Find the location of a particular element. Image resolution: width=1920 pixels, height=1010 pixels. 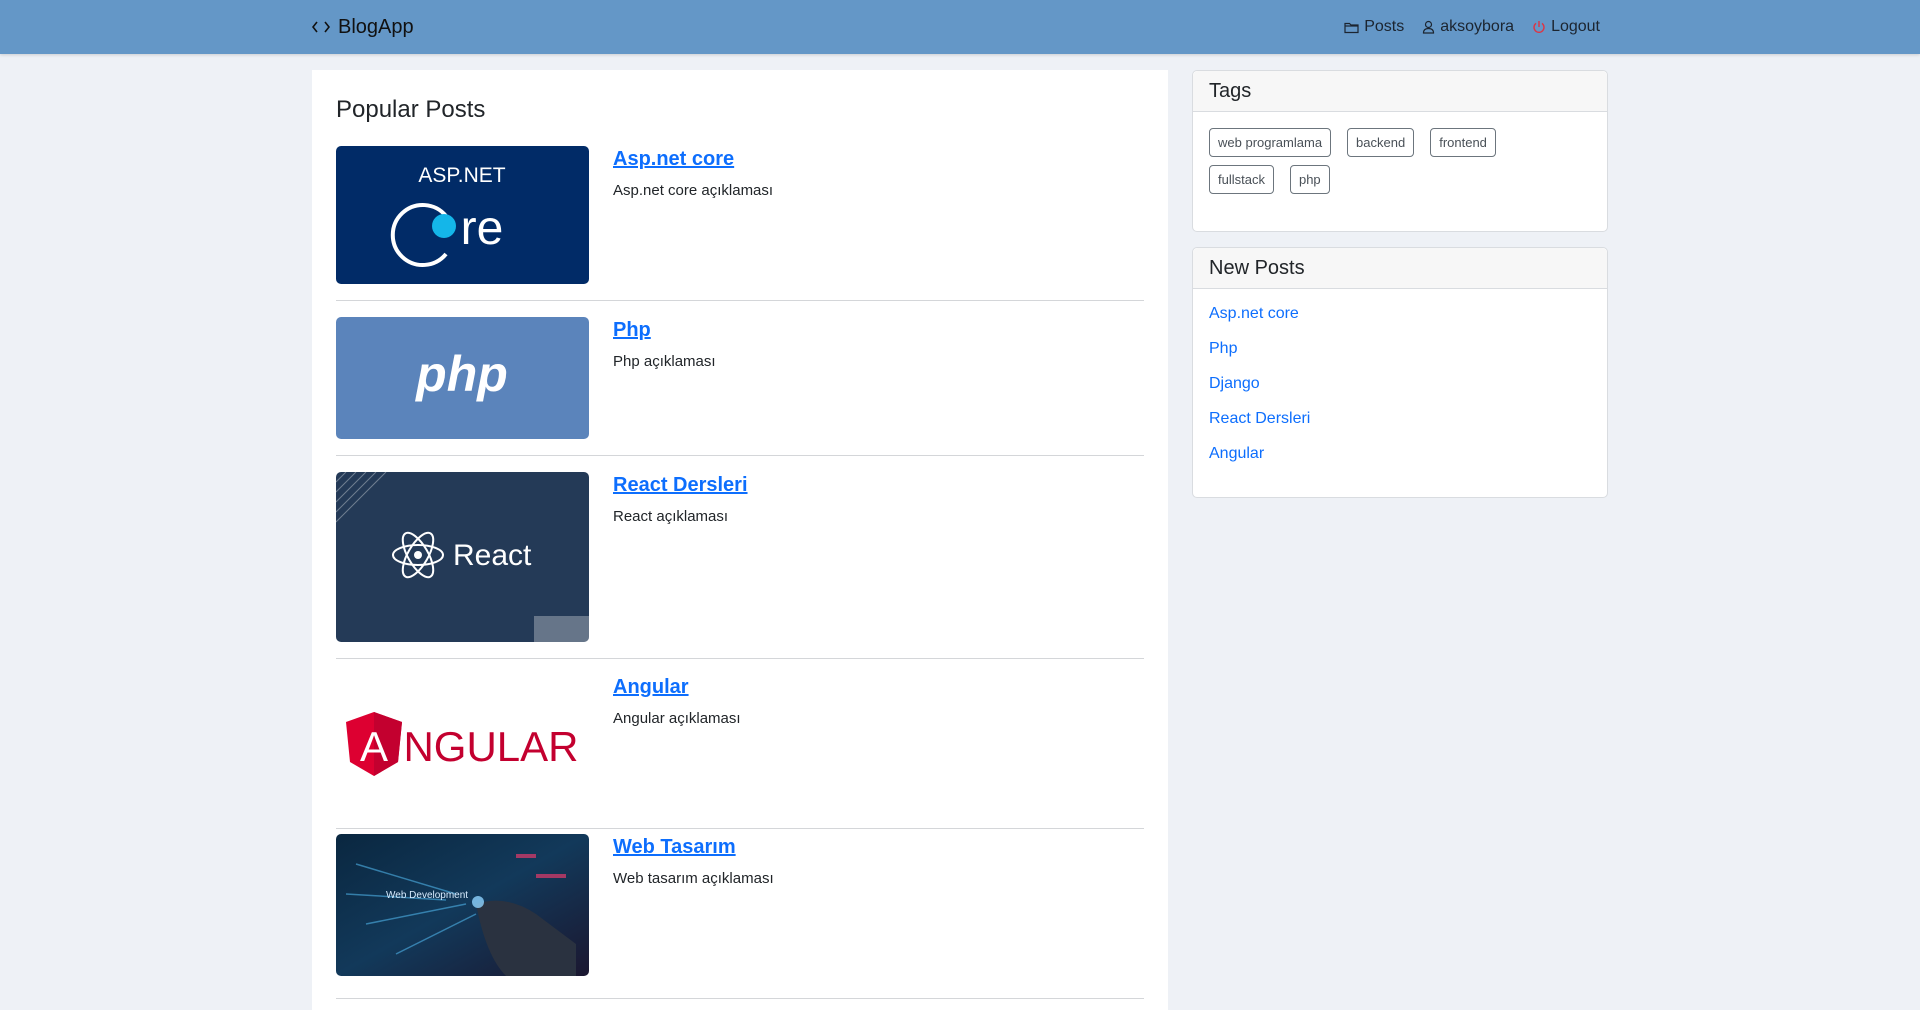

power-icon is located at coordinates (1539, 27).